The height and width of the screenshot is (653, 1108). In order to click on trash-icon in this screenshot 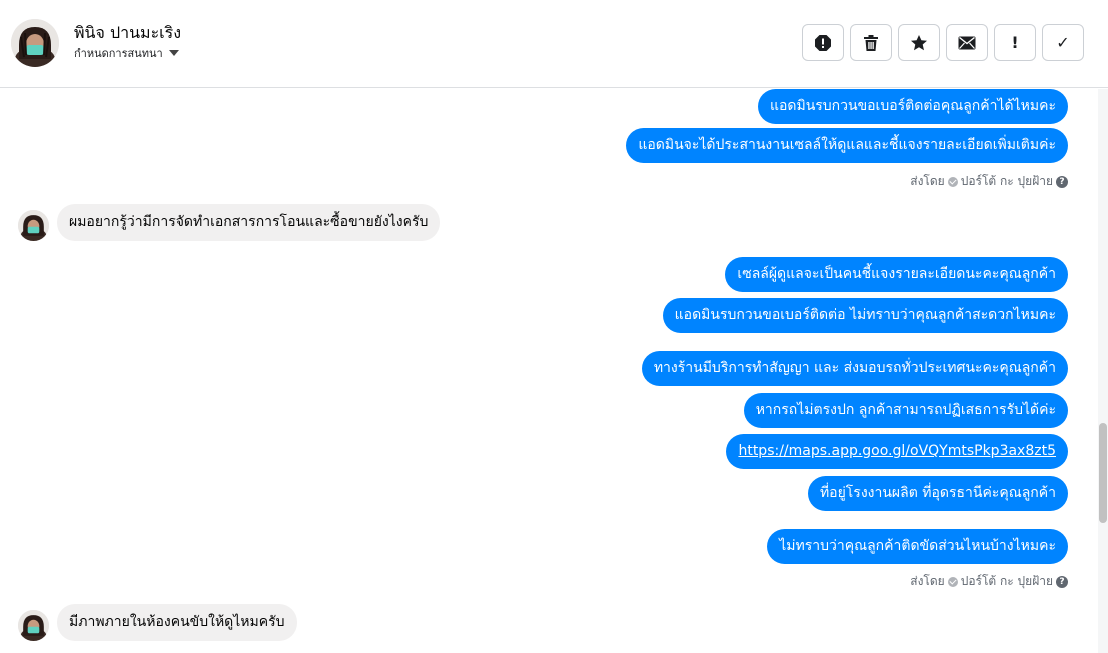, I will do `click(871, 42)`.